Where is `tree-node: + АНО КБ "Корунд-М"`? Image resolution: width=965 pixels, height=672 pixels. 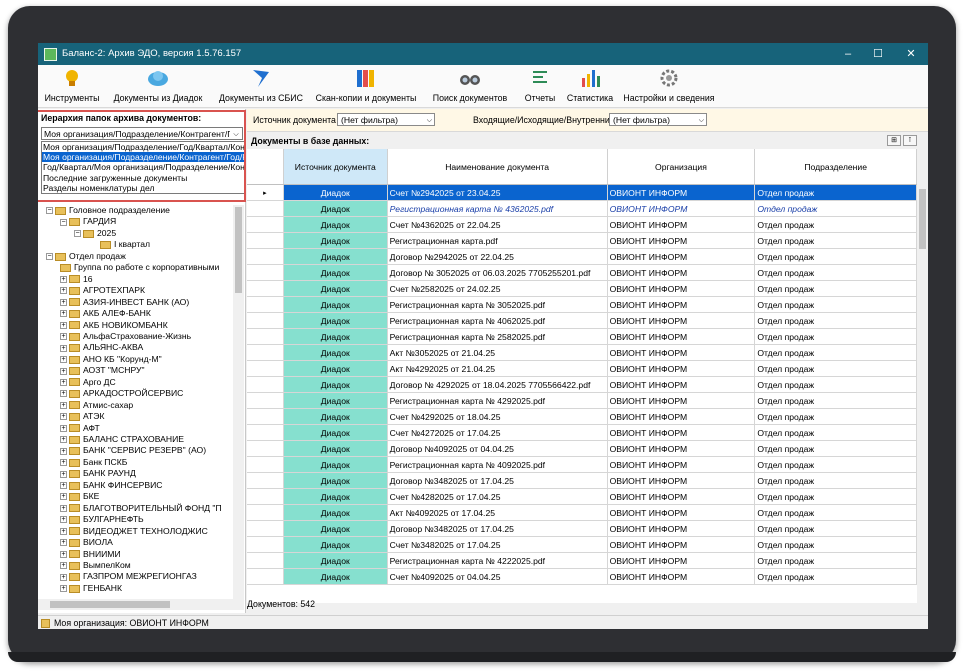 tree-node: + АНО КБ "Корунд-М" is located at coordinates (111, 359).